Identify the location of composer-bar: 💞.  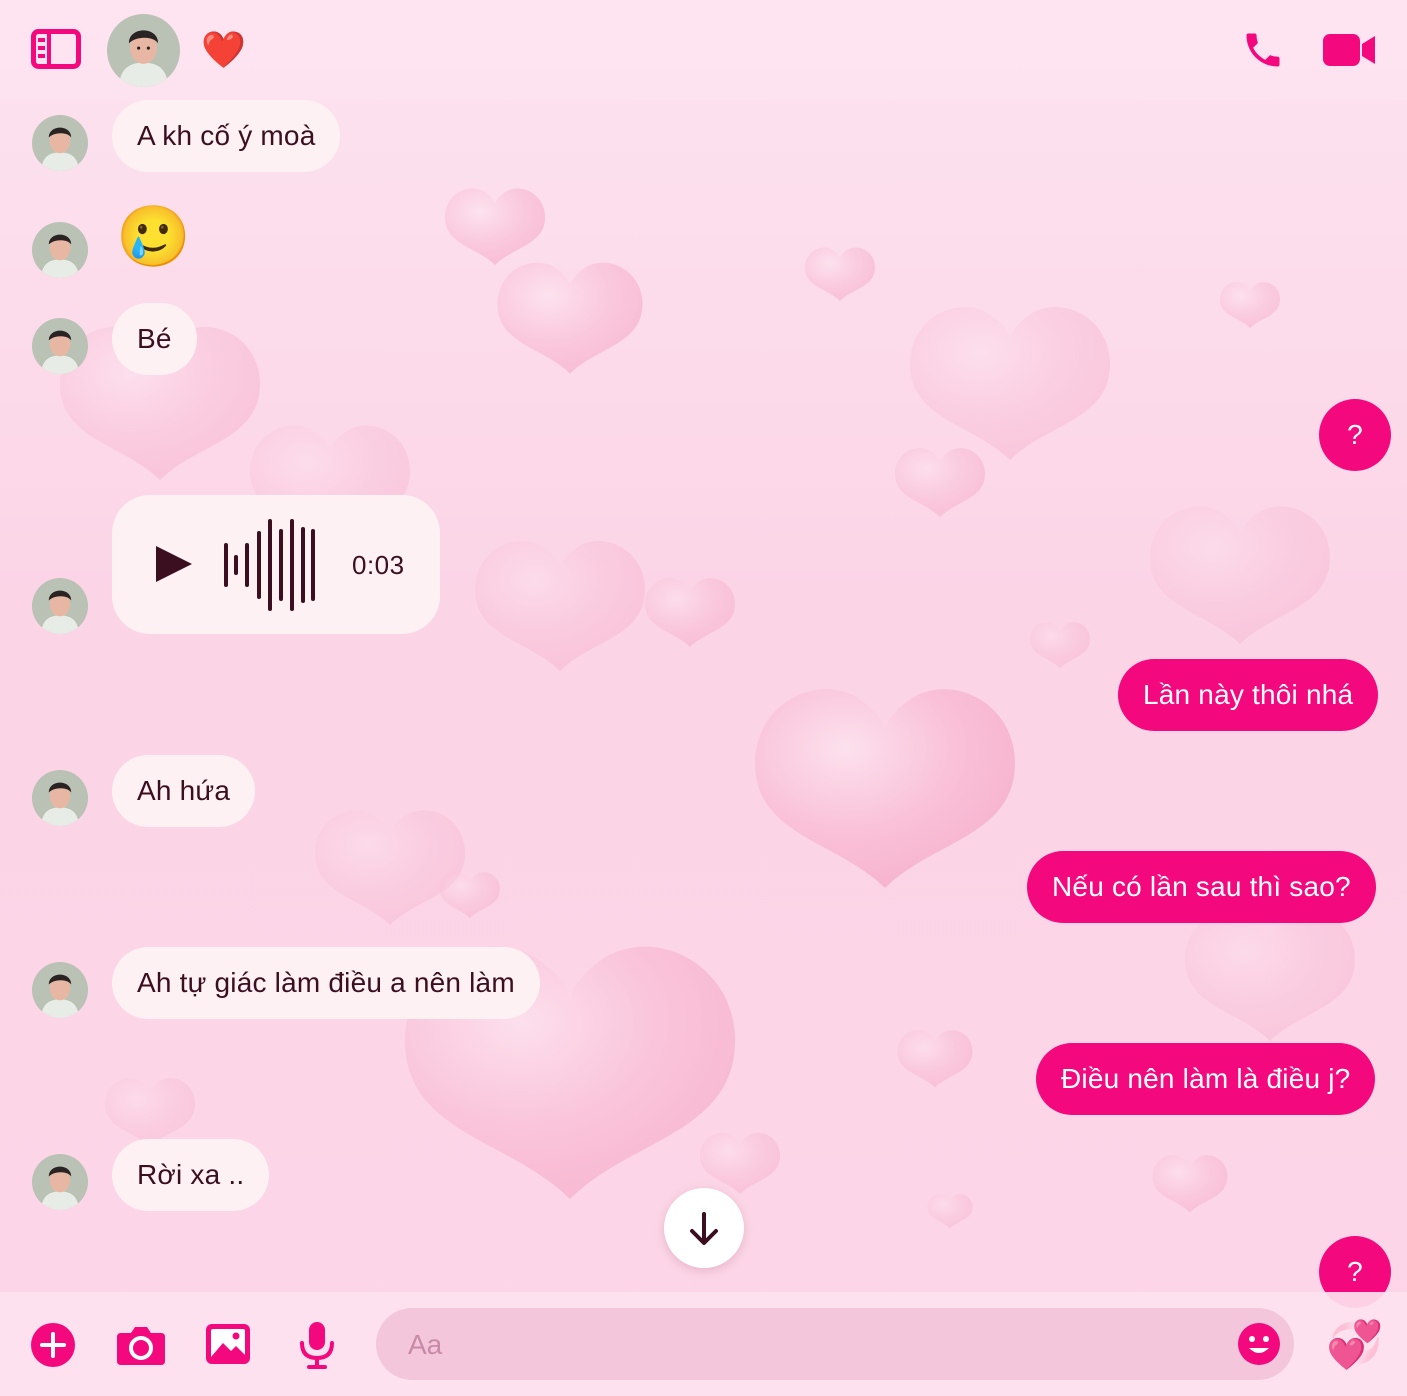
(703, 1344).